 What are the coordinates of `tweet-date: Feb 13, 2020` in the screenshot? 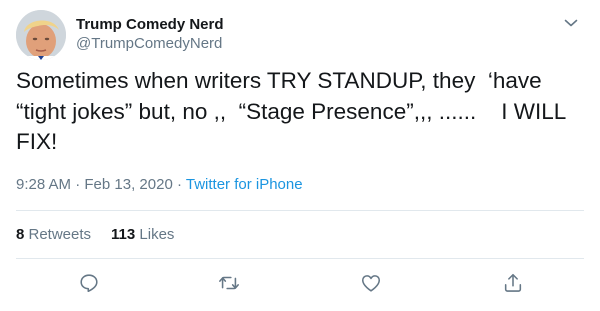 It's located at (128, 184).